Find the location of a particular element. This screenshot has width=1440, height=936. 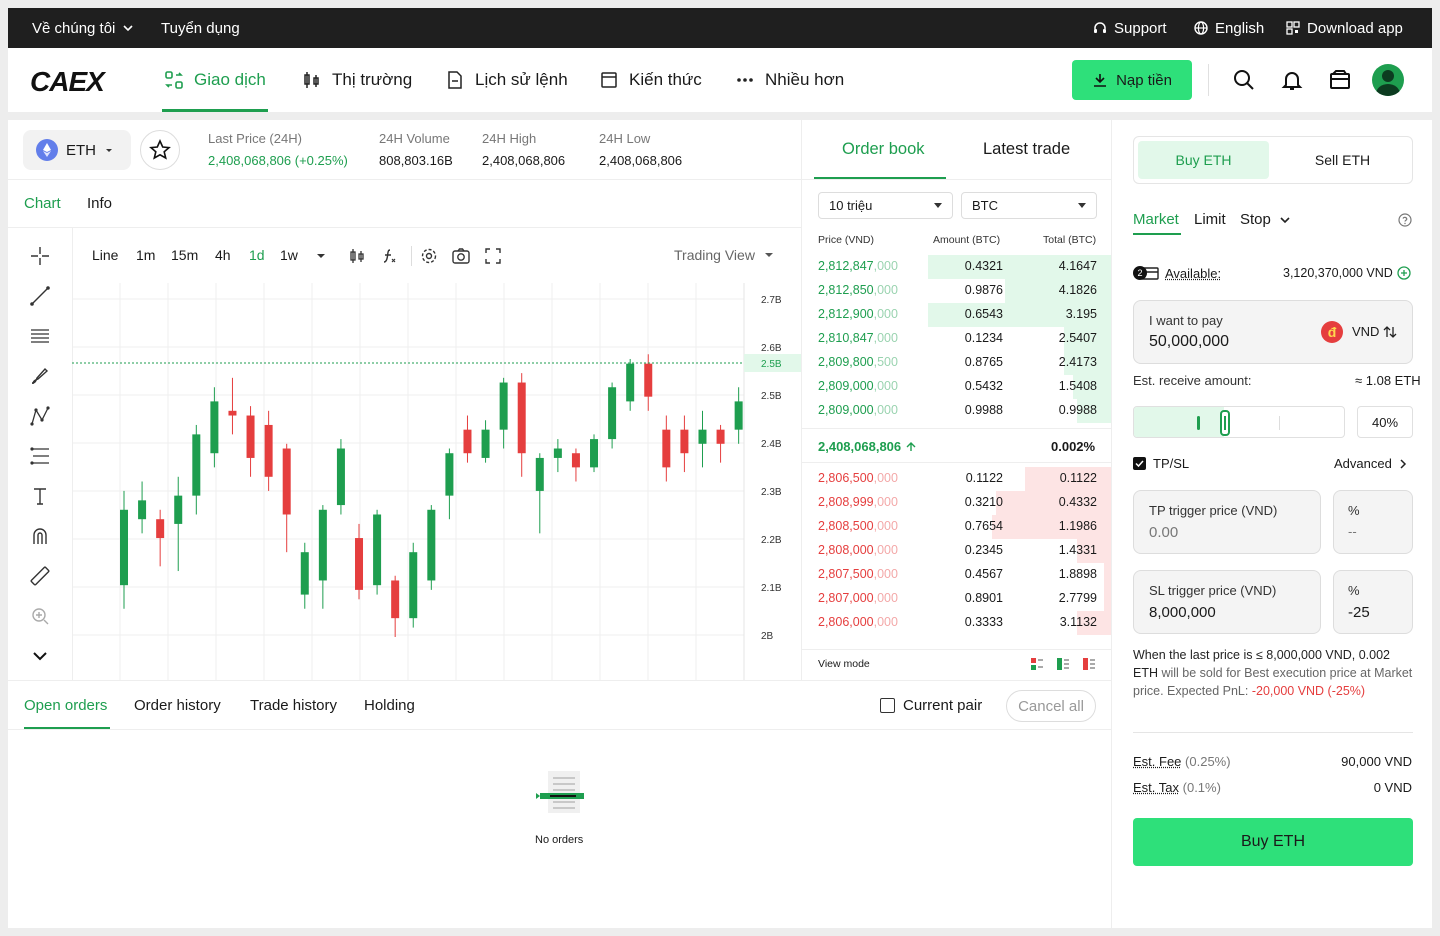

interval-1m: 1m is located at coordinates (145, 255).